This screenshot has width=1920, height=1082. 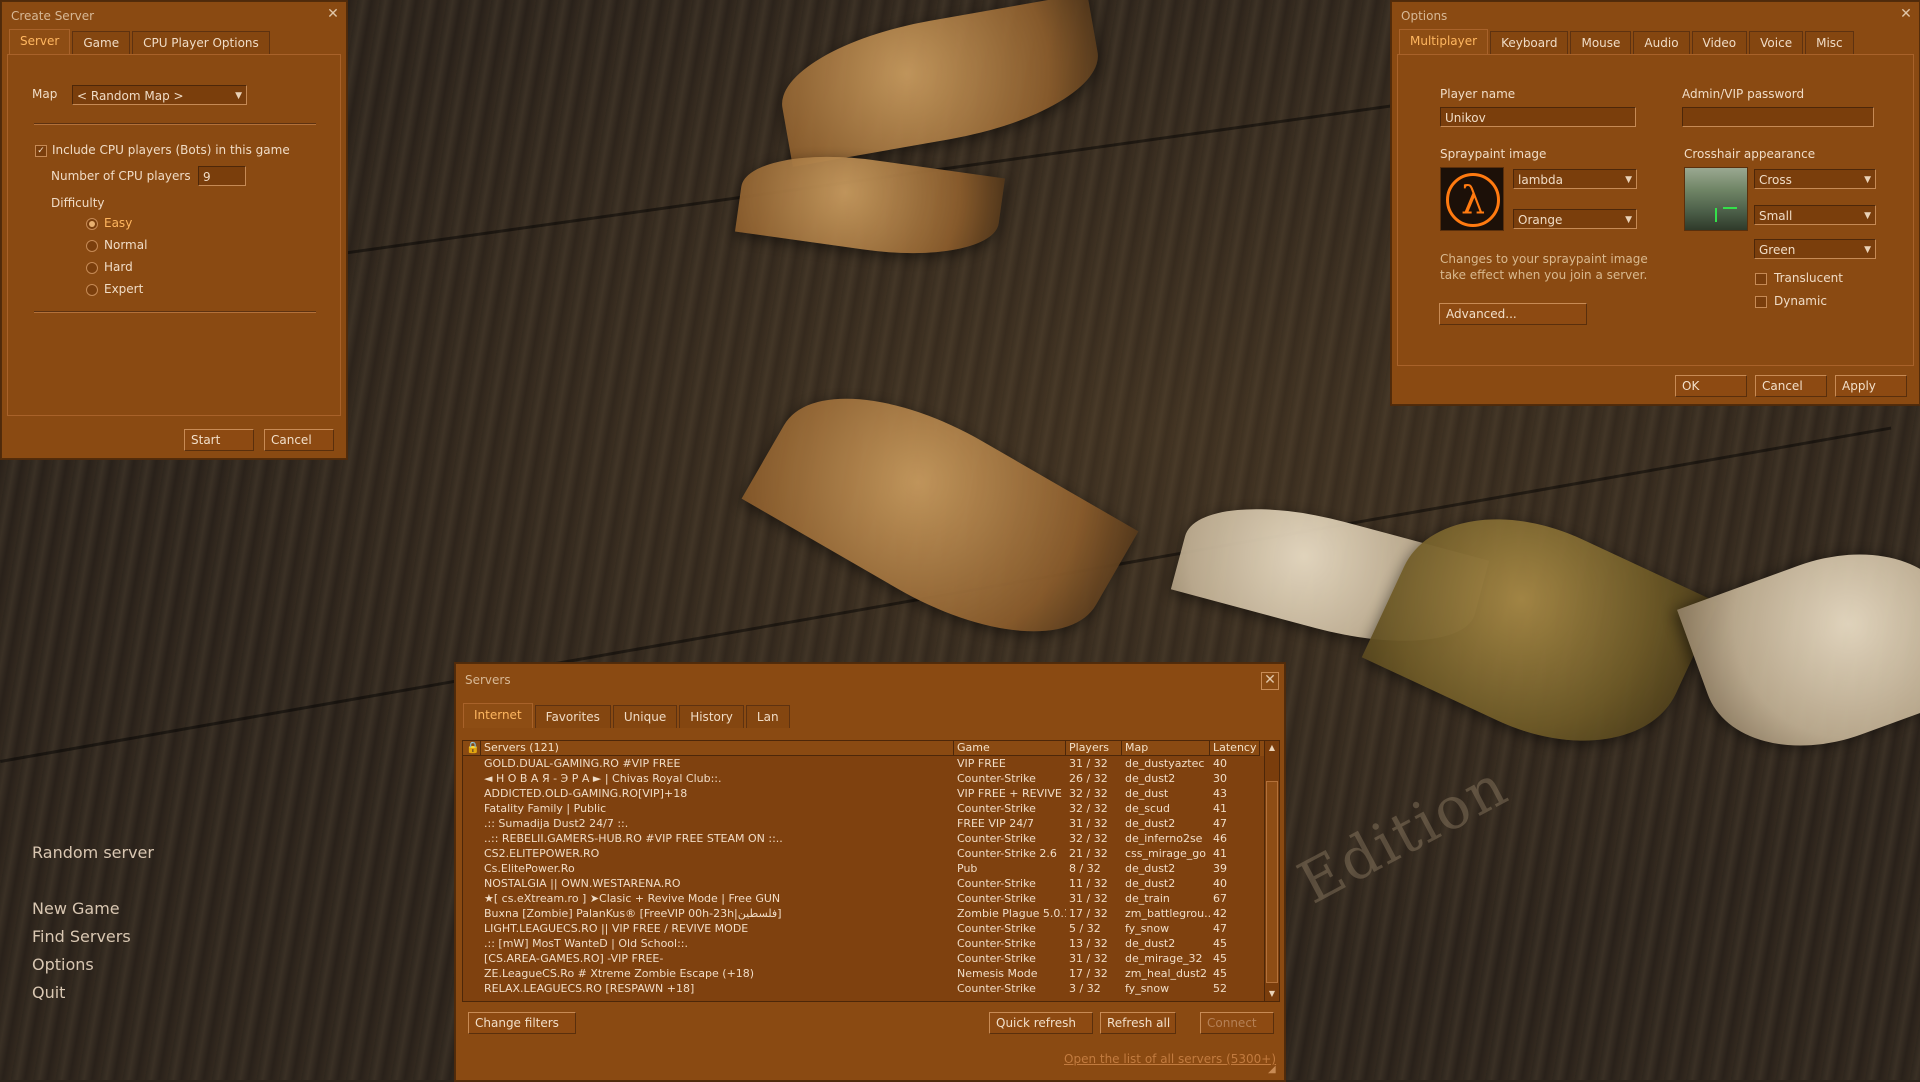 What do you see at coordinates (472, 973) in the screenshot?
I see `row-lock-cell` at bounding box center [472, 973].